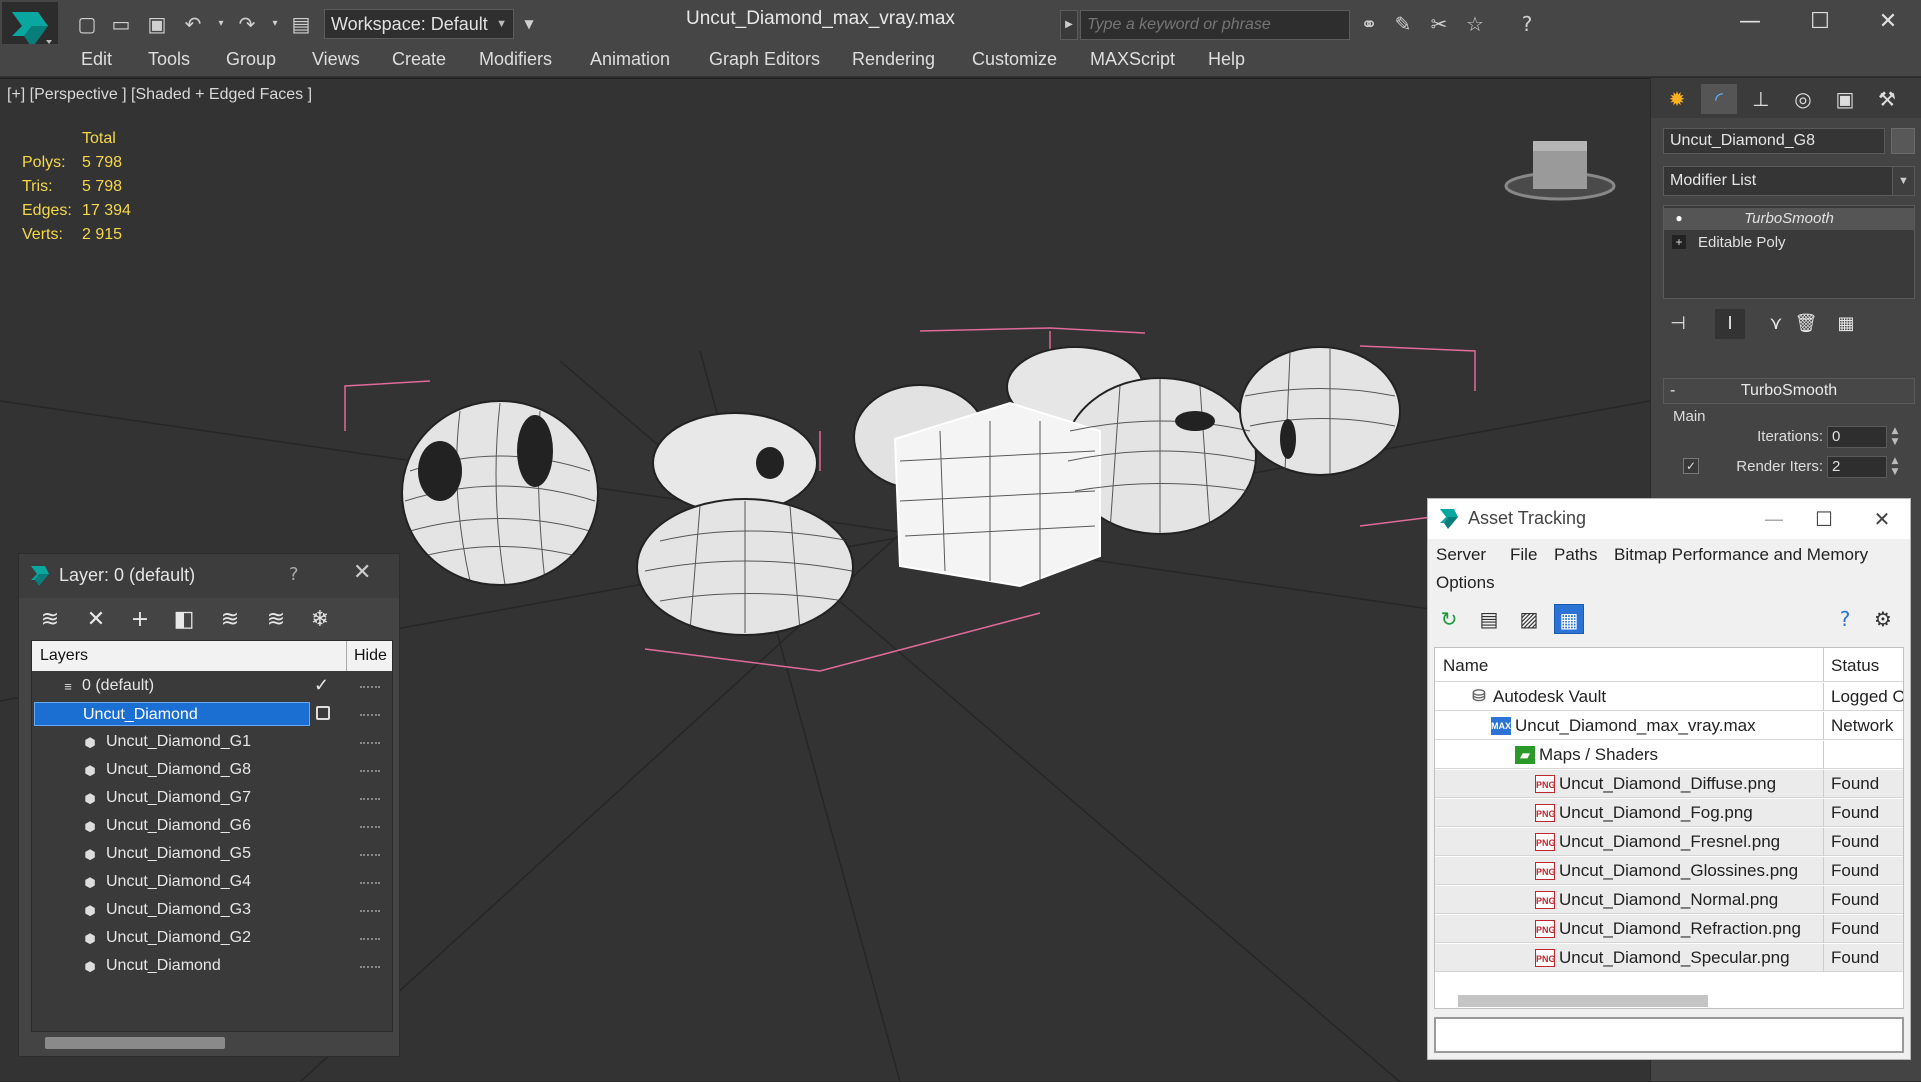 The width and height of the screenshot is (1921, 1082). I want to click on menu-customize: Customize, so click(1014, 59).